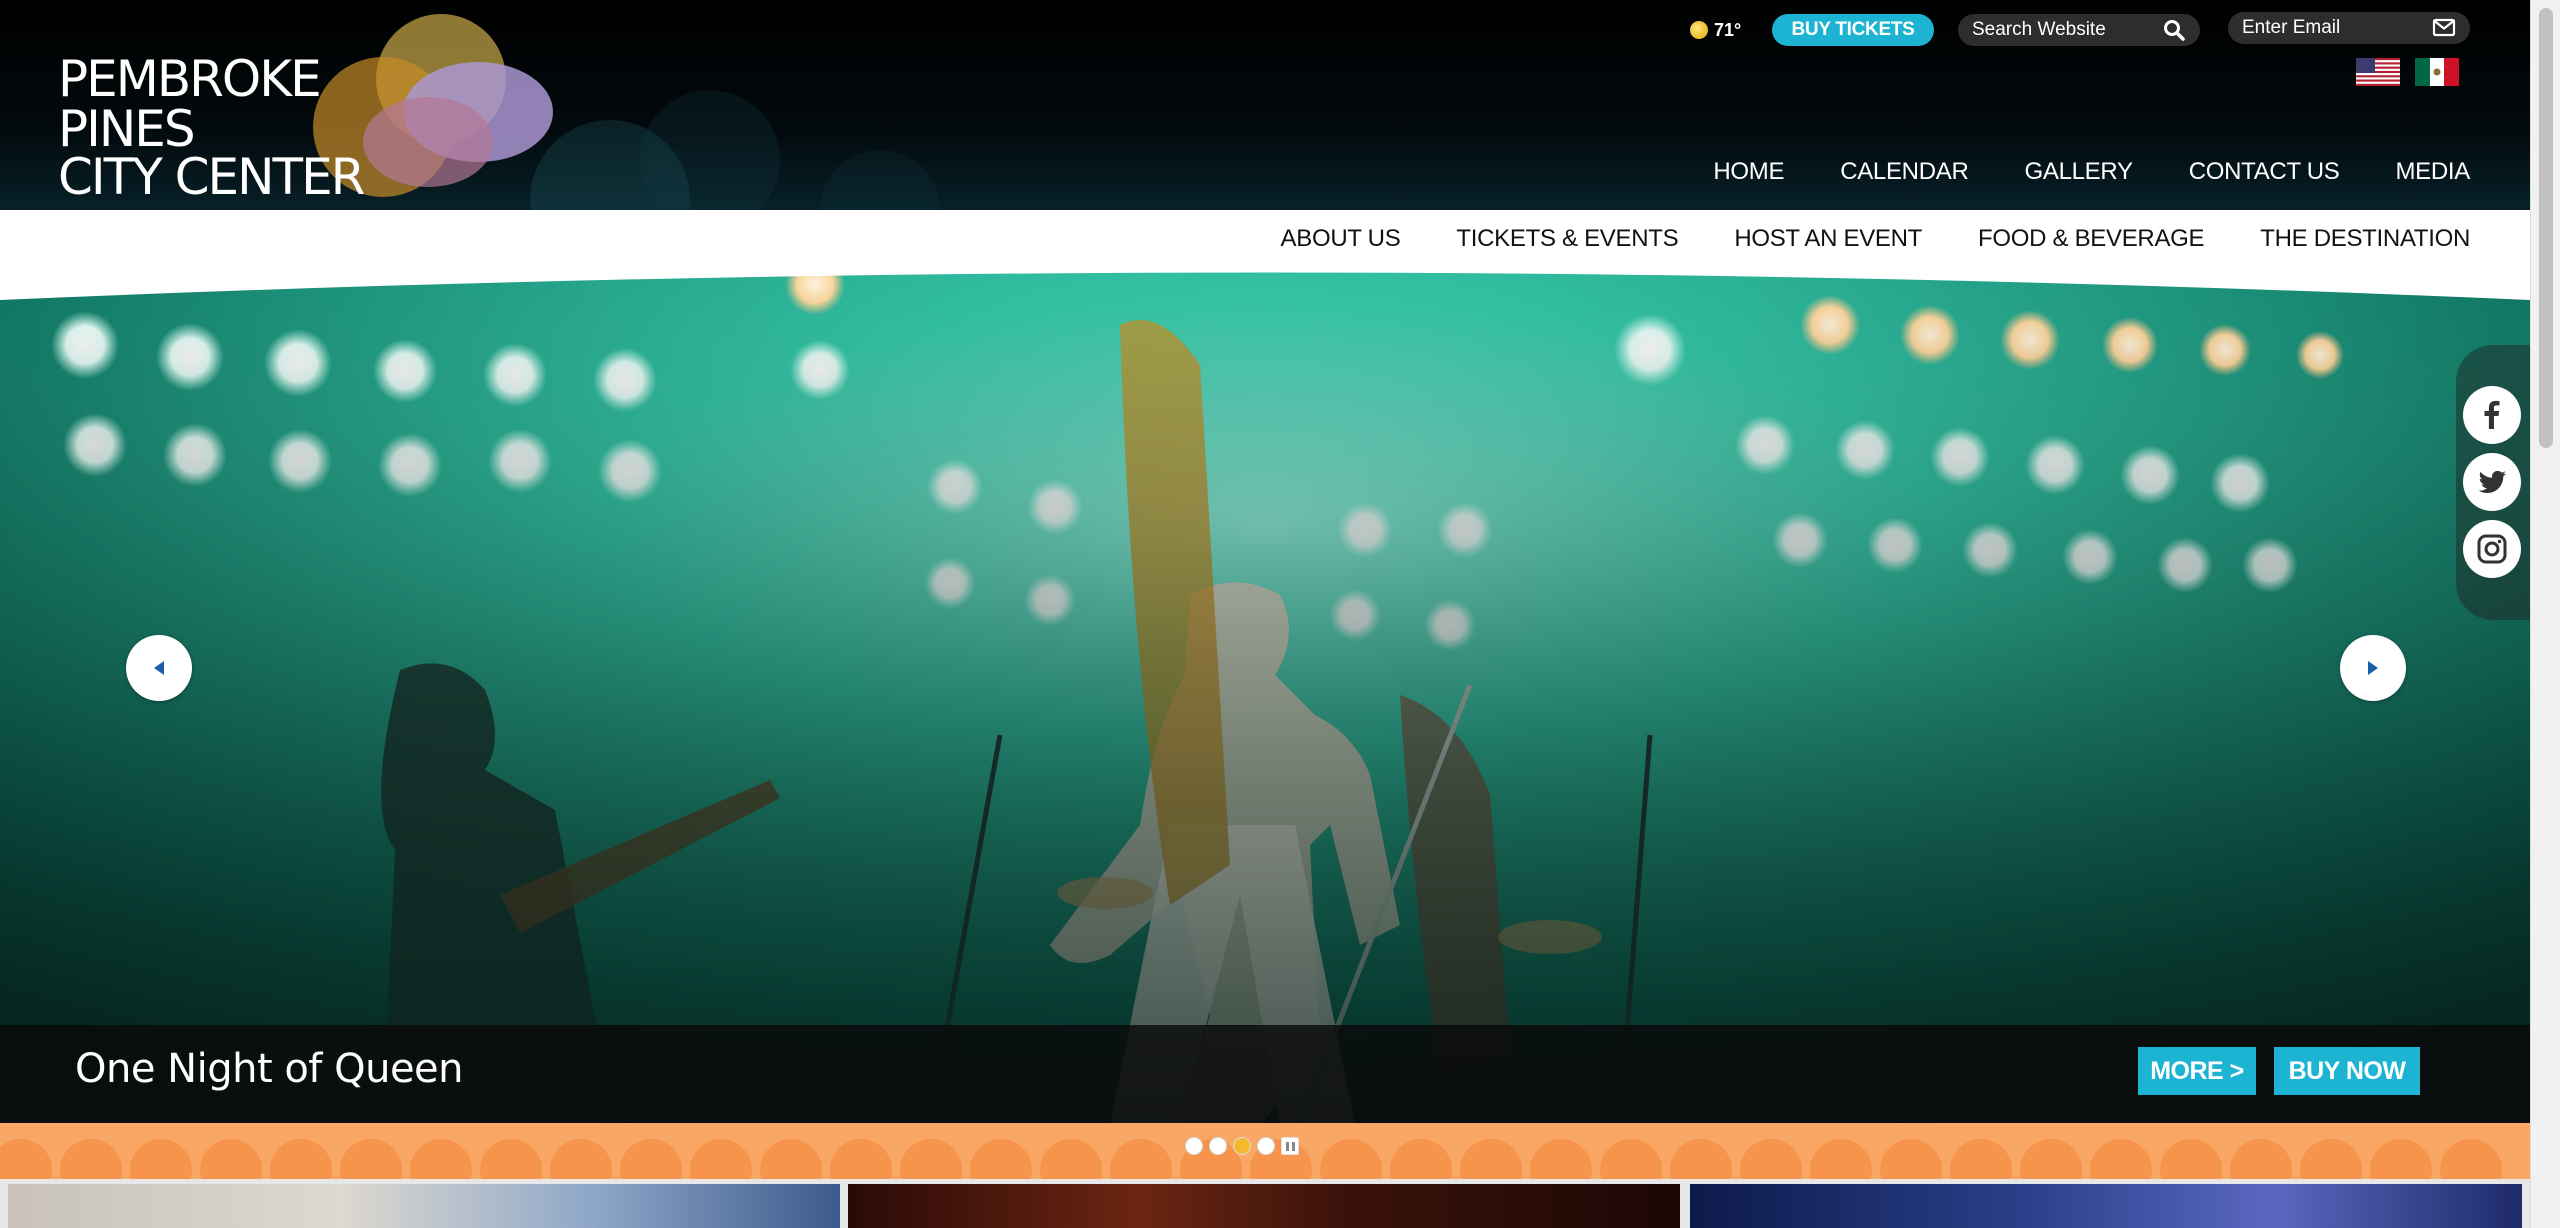 The height and width of the screenshot is (1228, 2560). What do you see at coordinates (1265, 282) in the screenshot?
I see `hero-curve-edge` at bounding box center [1265, 282].